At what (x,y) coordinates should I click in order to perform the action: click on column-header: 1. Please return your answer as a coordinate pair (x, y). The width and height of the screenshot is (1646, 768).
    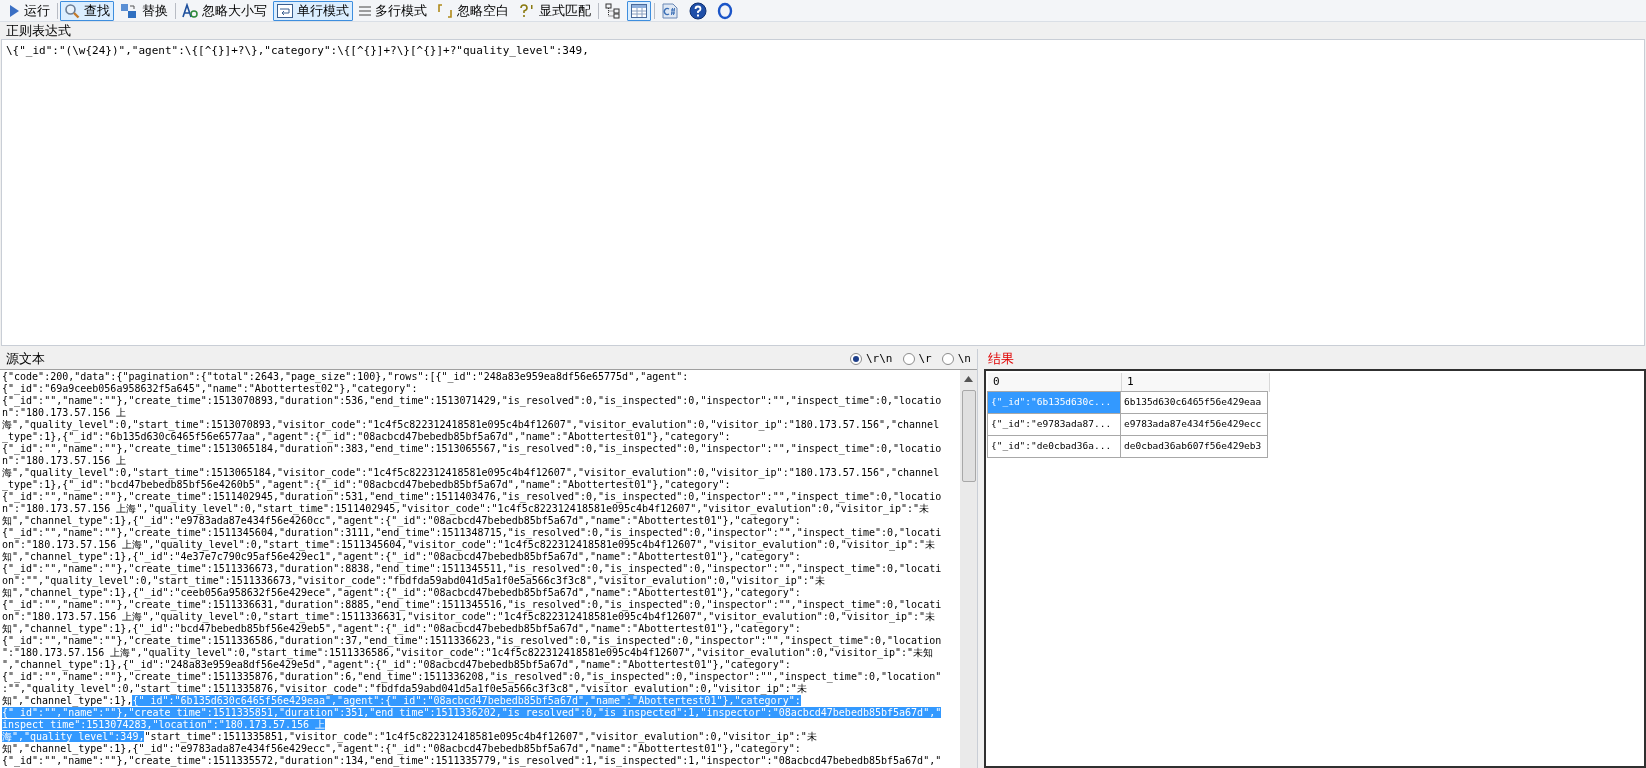
    Looking at the image, I should click on (1196, 382).